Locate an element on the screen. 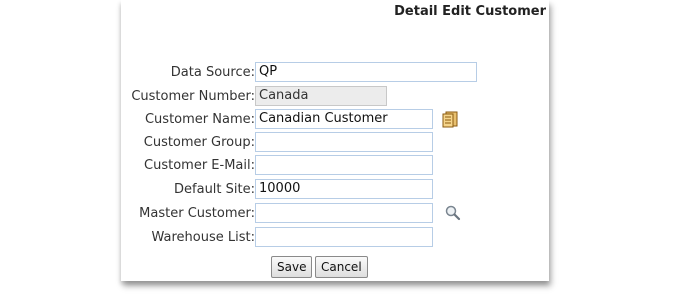  customer-group-field is located at coordinates (344, 142).